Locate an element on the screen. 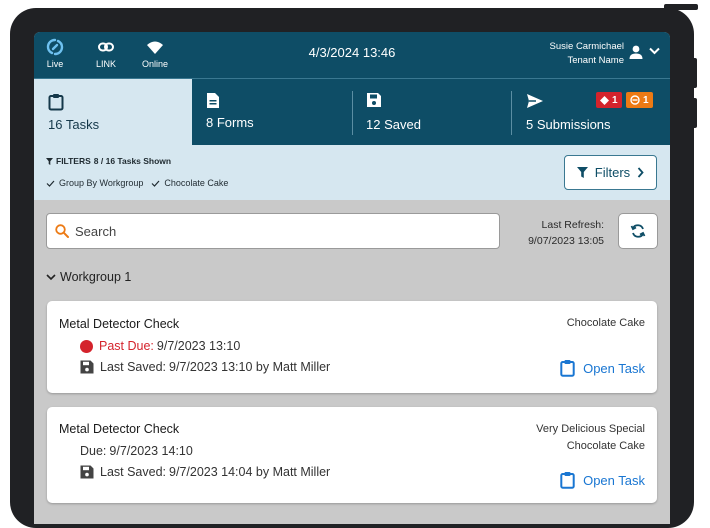  tab-forms-label: 8 Forms is located at coordinates (230, 122).